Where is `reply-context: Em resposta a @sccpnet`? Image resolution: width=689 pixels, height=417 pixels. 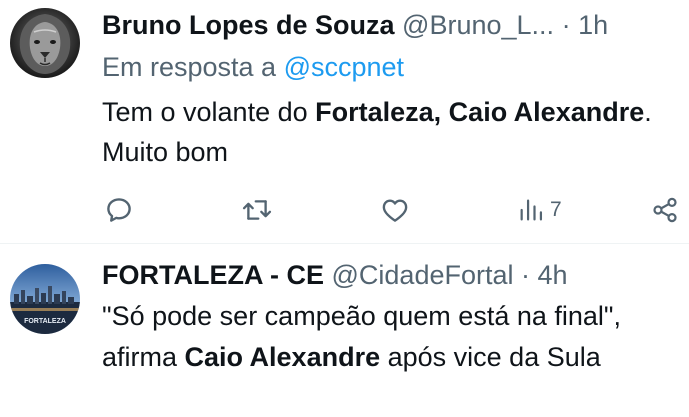
reply-context: Em resposta a @sccpnet is located at coordinates (253, 67).